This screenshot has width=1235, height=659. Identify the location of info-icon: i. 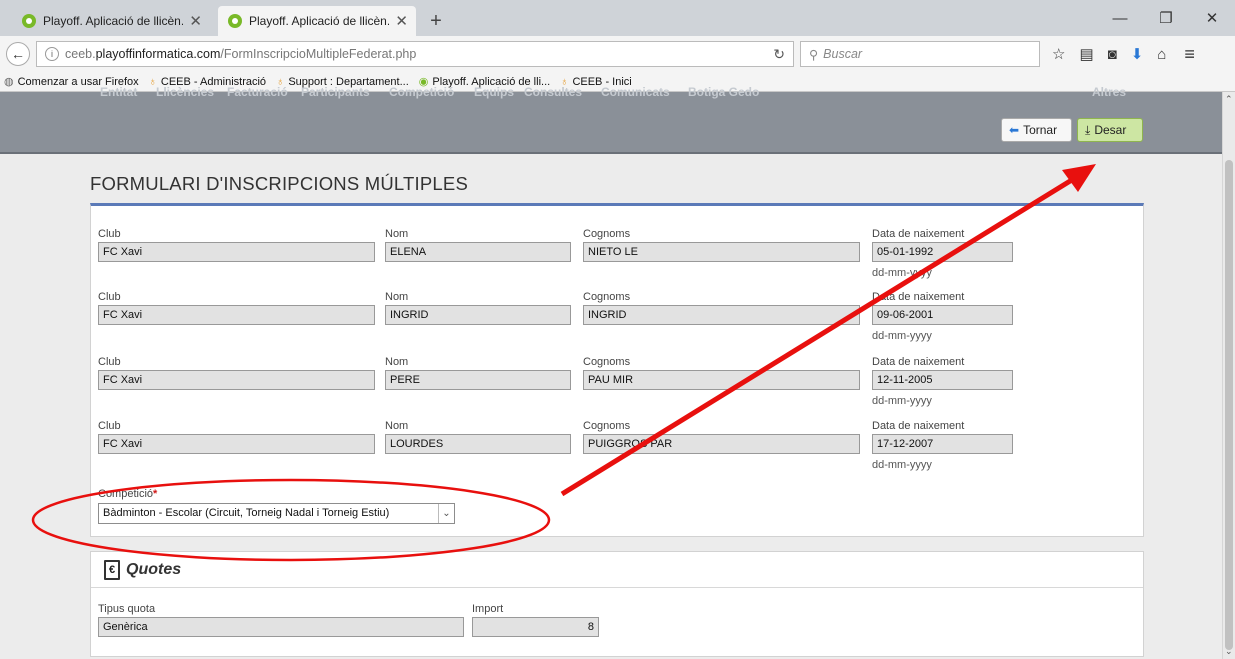
(52, 54).